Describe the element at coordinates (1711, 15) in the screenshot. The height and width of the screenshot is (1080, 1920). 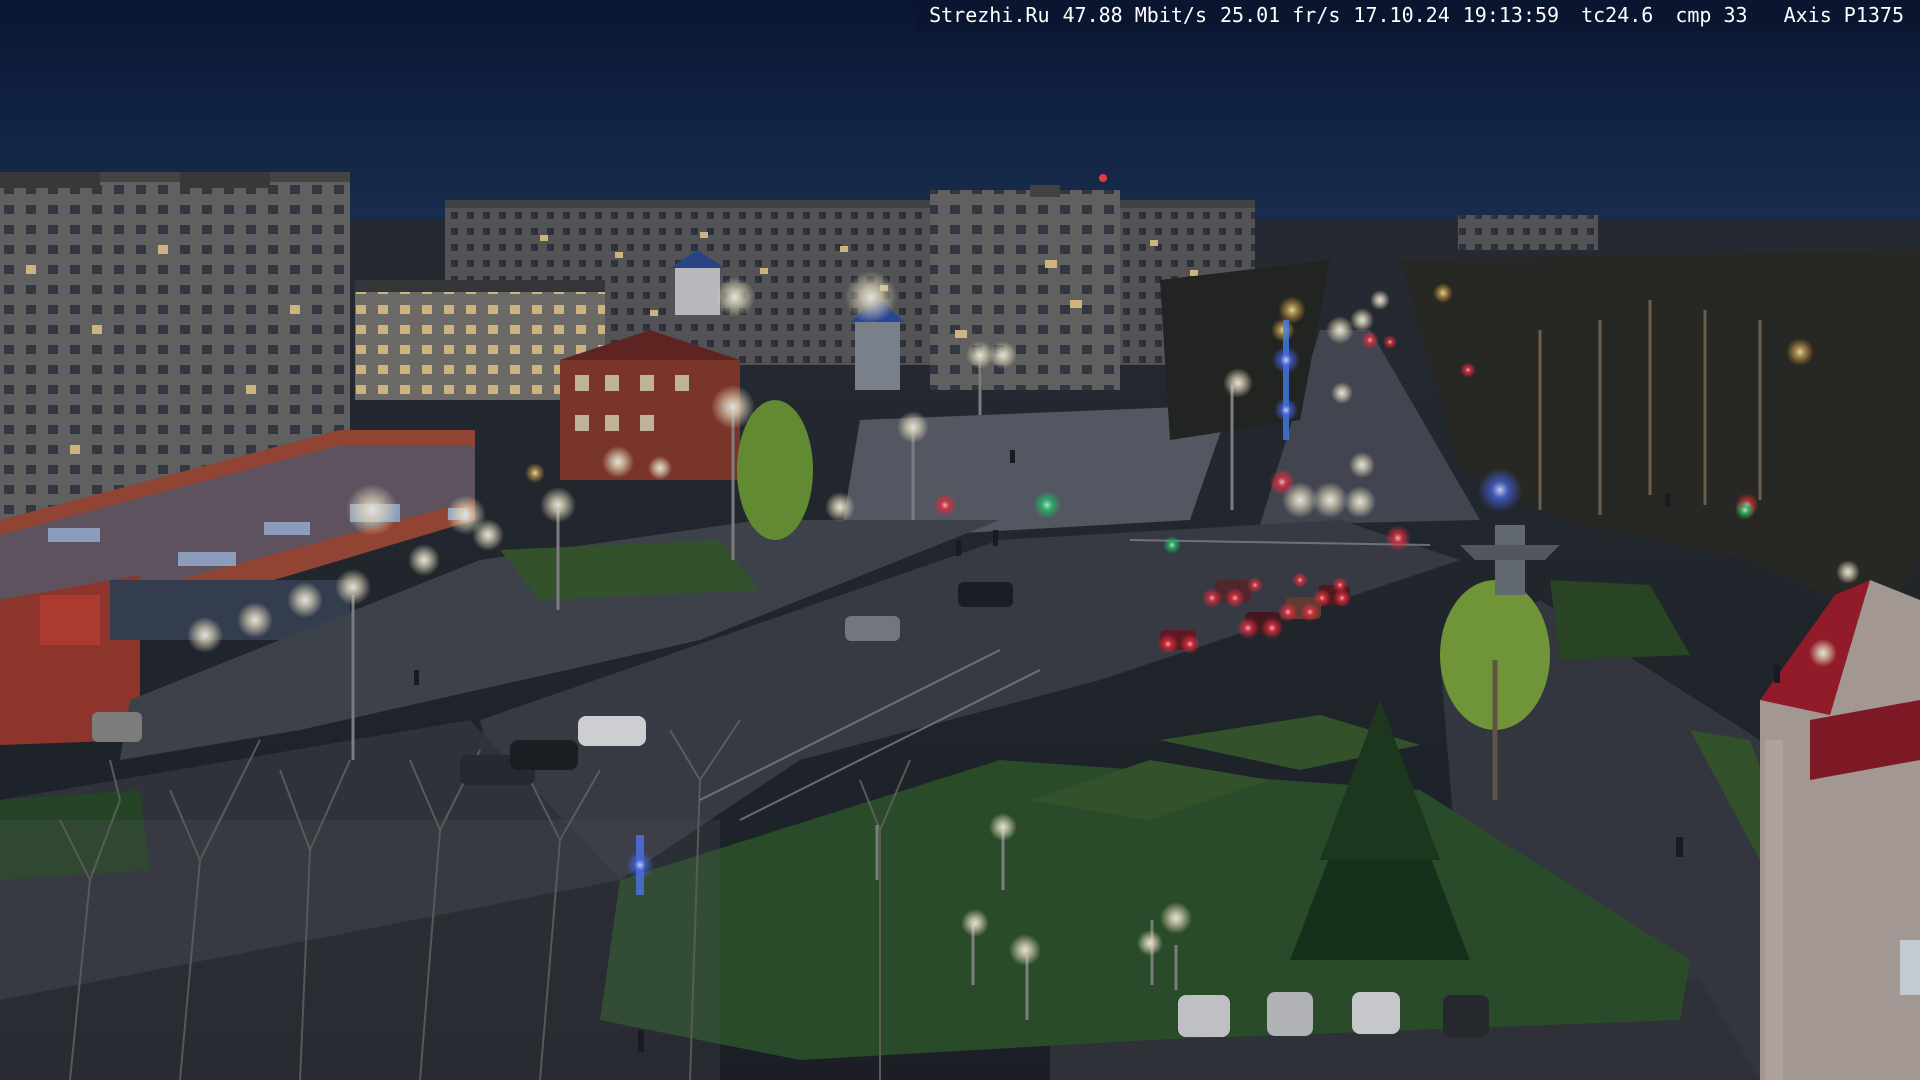
I see `overlay-cmp: cmp 33` at that location.